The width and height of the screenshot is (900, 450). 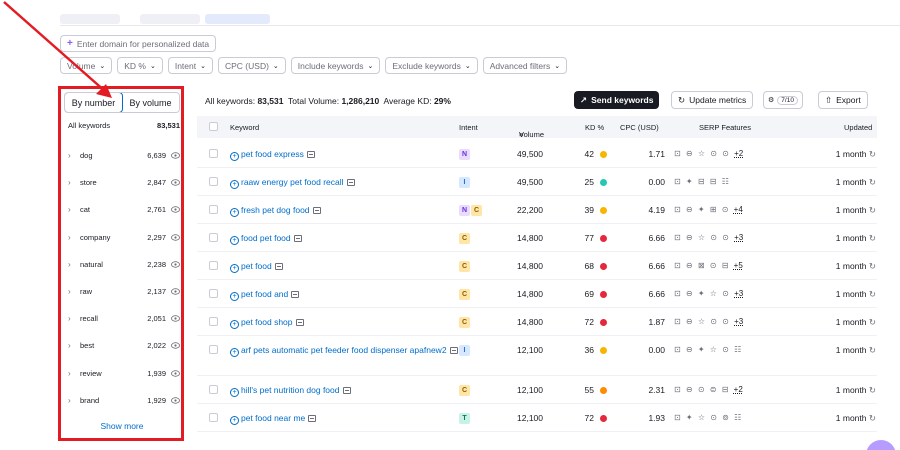 What do you see at coordinates (190, 65) in the screenshot?
I see `filter-intent: Intent ⌄` at bounding box center [190, 65].